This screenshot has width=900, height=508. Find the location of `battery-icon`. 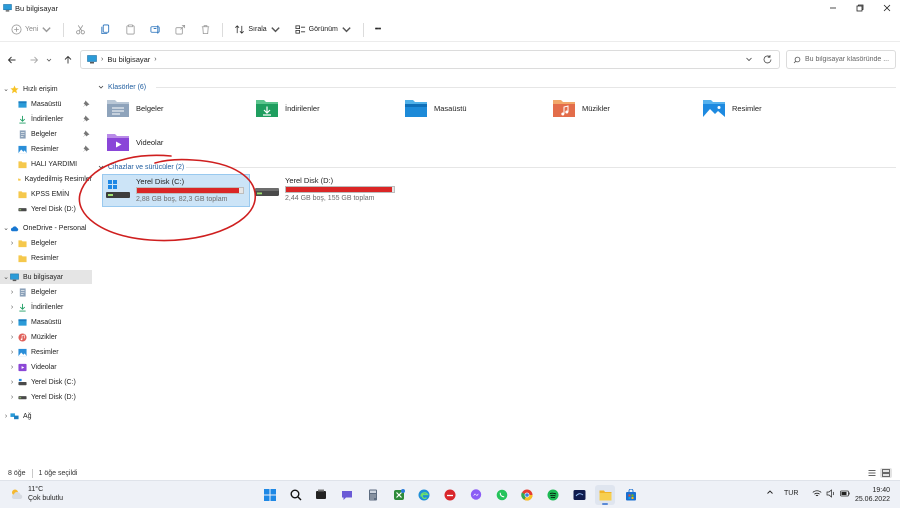

battery-icon is located at coordinates (845, 493).